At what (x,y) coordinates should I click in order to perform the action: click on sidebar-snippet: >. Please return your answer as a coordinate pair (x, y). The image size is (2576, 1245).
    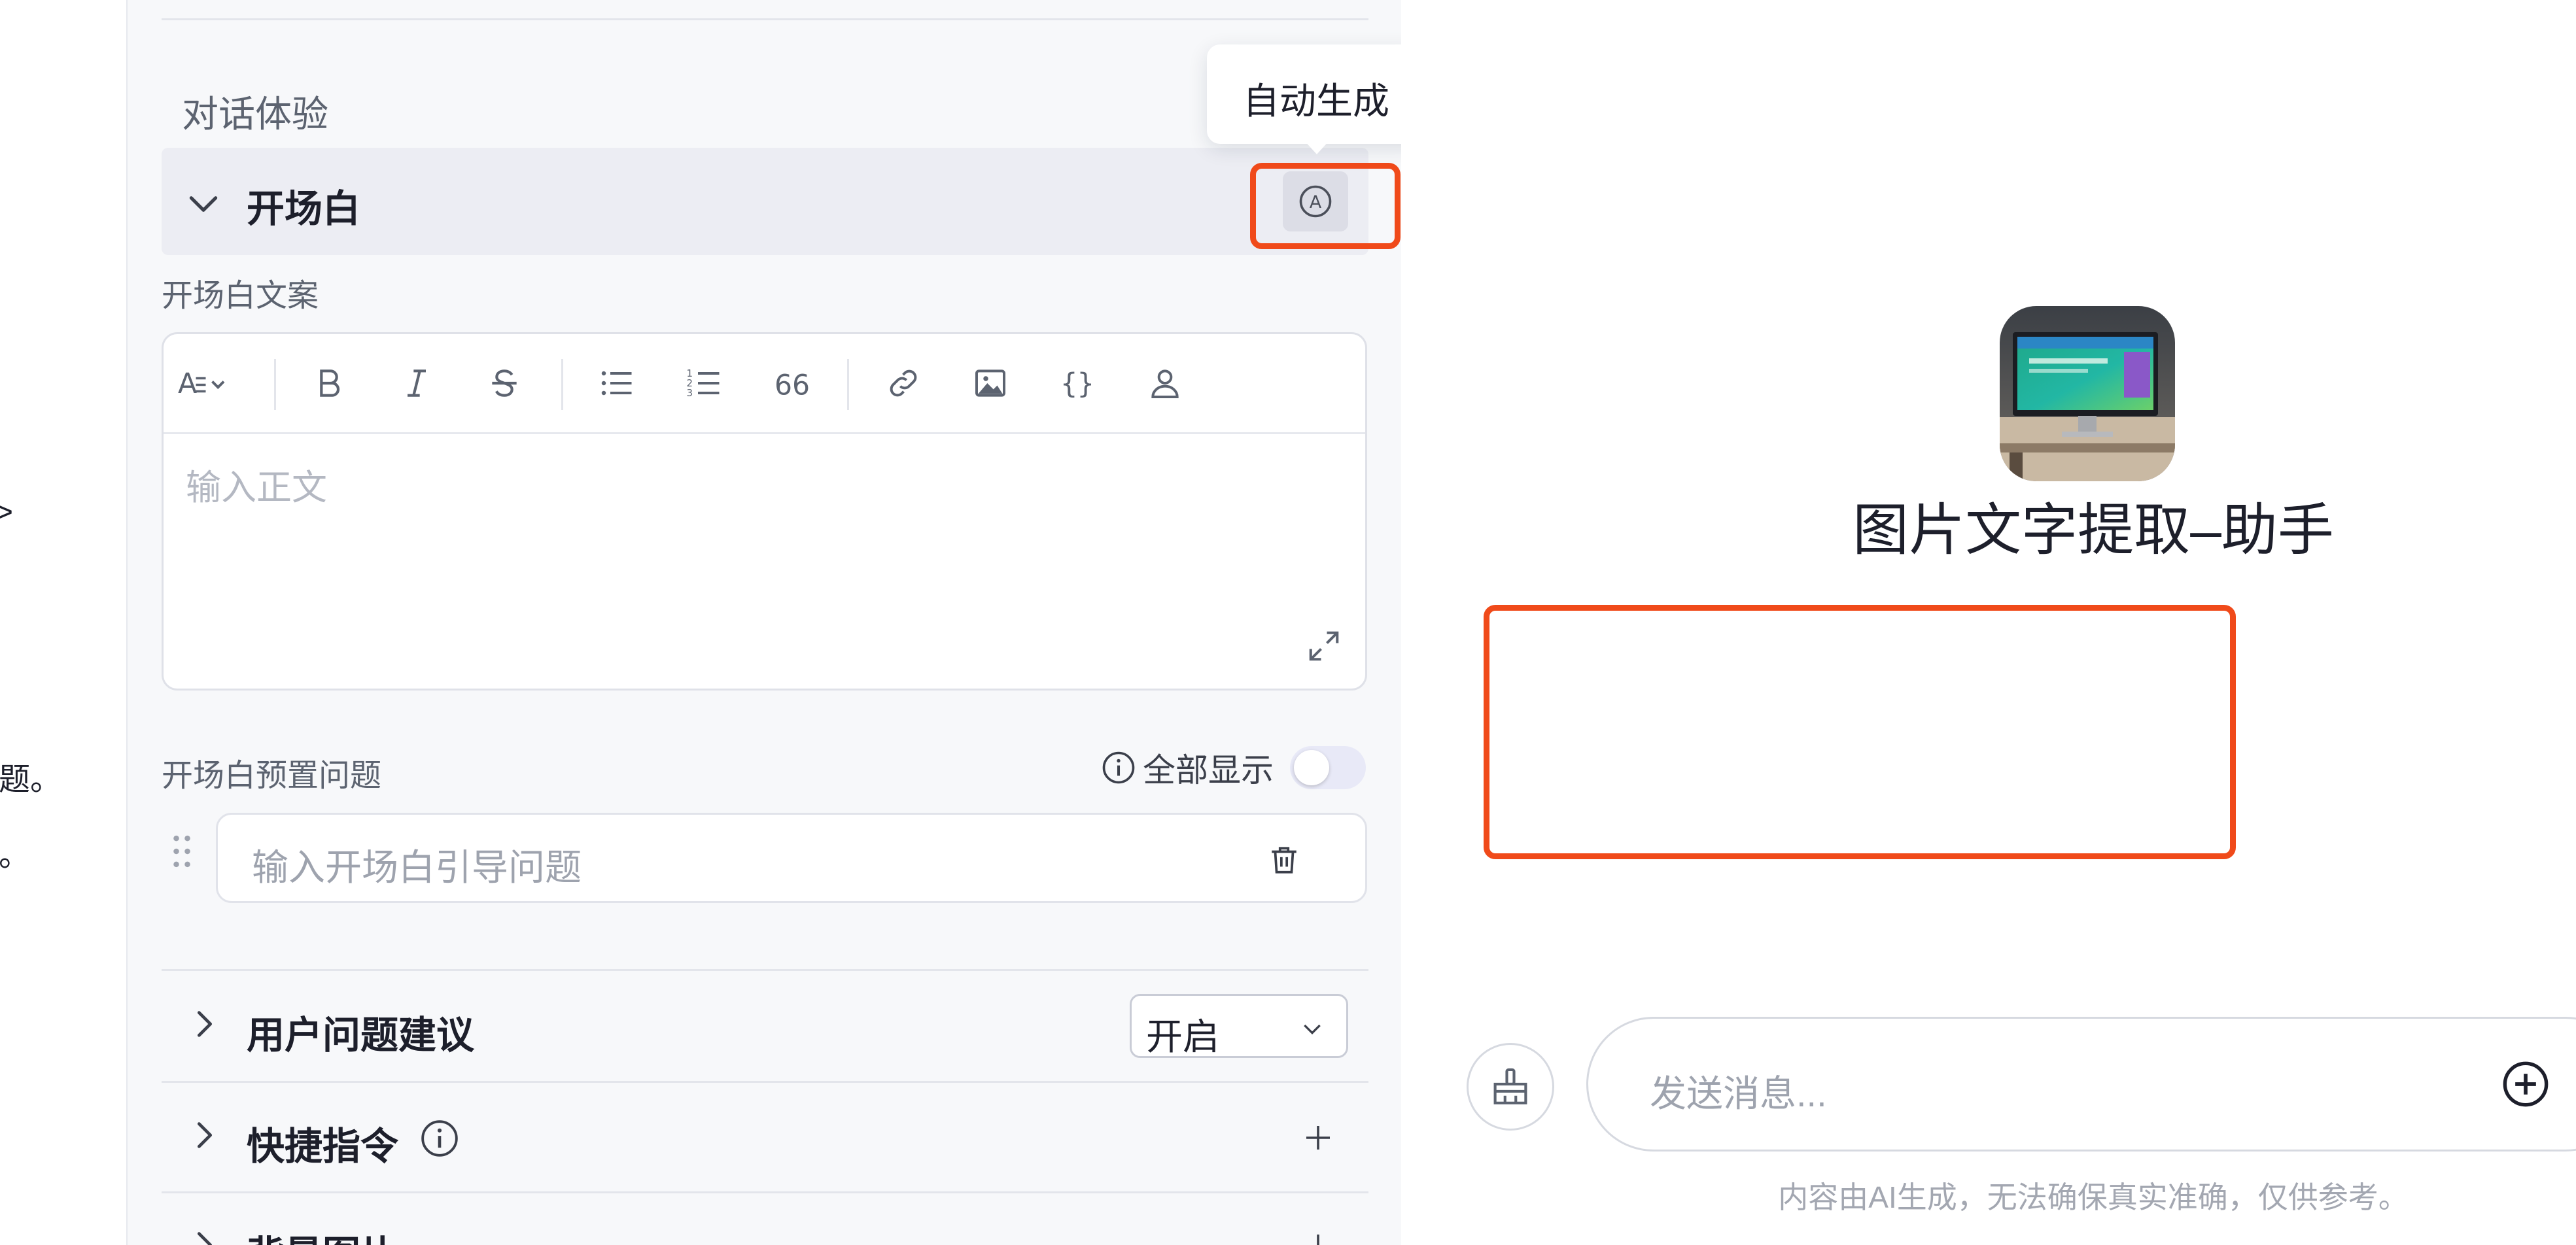
    Looking at the image, I should click on (6, 512).